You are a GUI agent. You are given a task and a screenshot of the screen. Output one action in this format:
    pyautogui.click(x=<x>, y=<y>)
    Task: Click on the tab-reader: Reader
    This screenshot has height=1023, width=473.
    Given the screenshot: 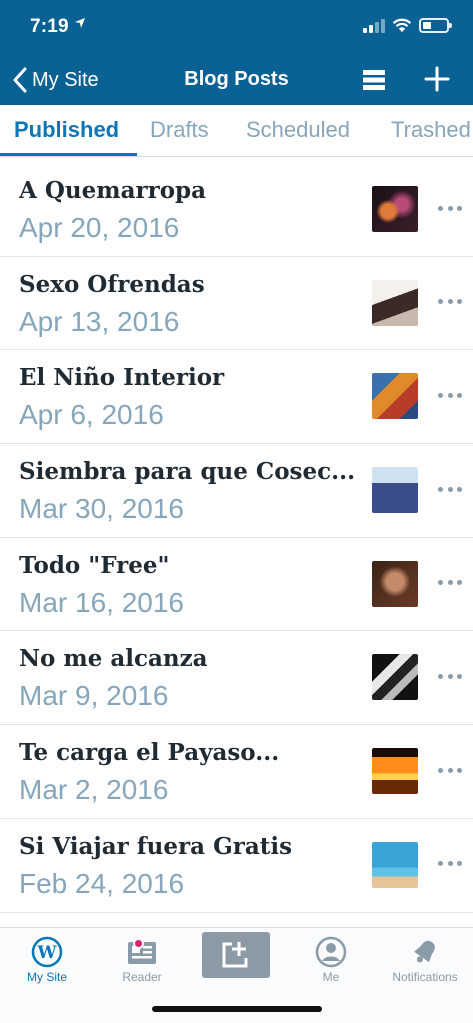 What is the action you would take?
    pyautogui.click(x=142, y=960)
    